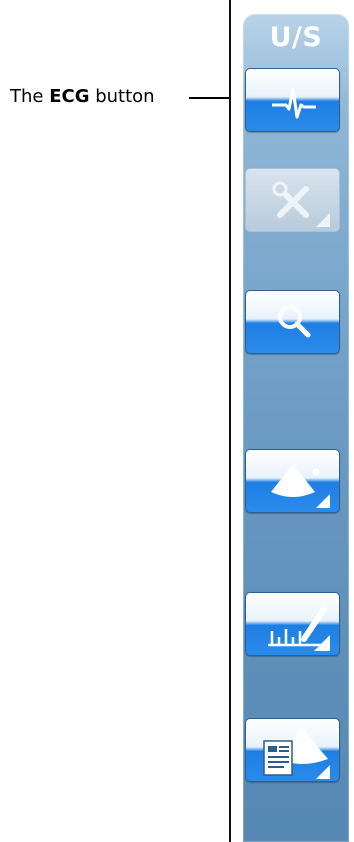 The height and width of the screenshot is (842, 354). I want to click on wrench-screwdriver-icon, so click(301, 204).